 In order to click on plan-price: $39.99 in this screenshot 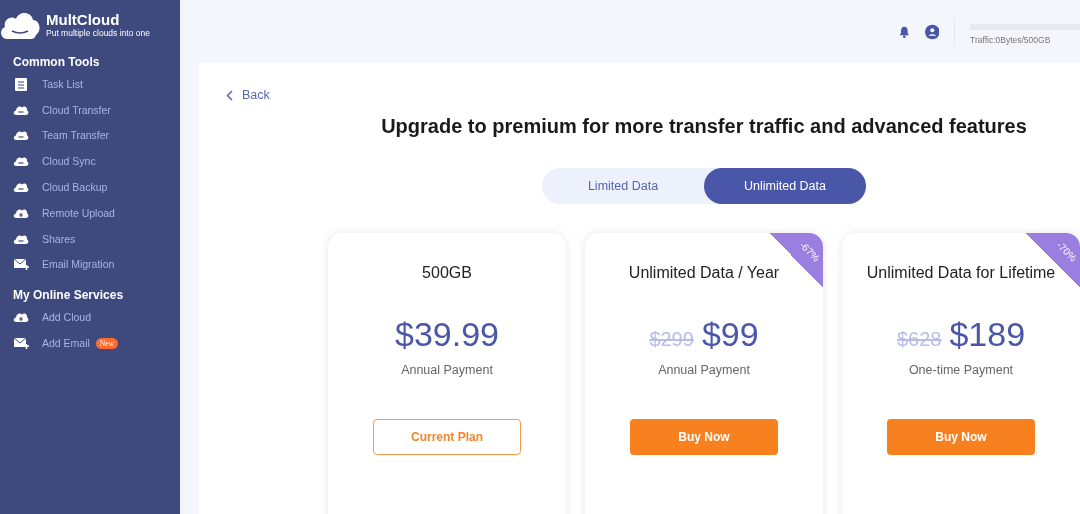, I will do `click(447, 334)`.